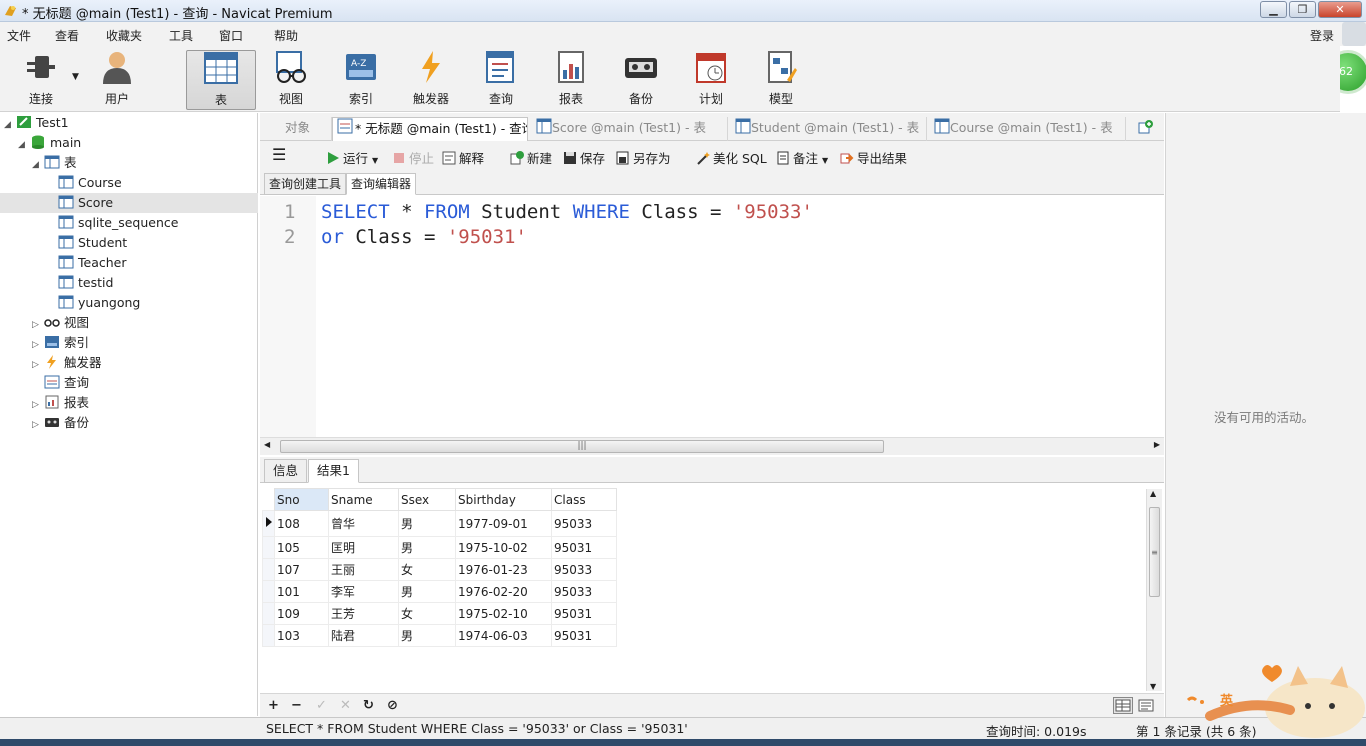 The height and width of the screenshot is (746, 1366). I want to click on scroll-left-icon: ◀, so click(267, 444).